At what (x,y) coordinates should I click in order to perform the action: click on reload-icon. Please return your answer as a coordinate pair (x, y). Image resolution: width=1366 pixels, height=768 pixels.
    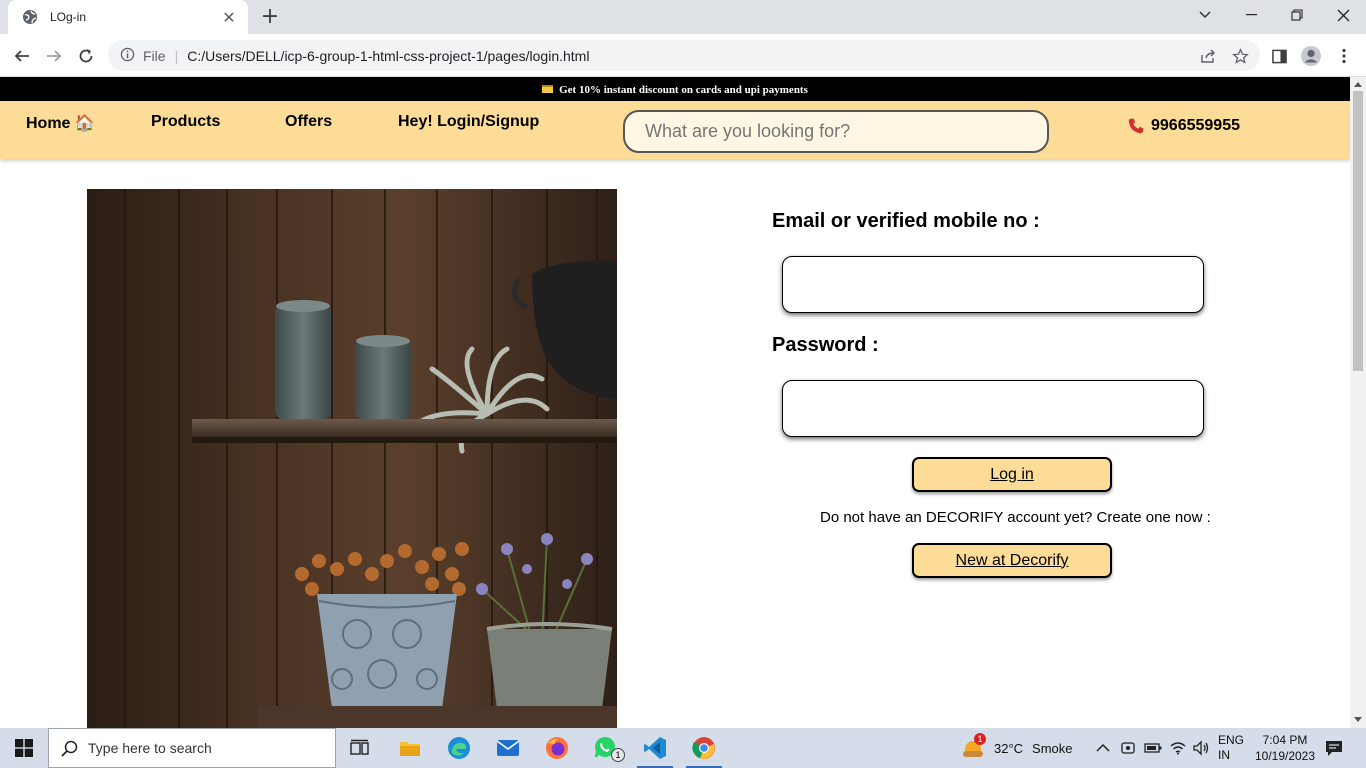
    Looking at the image, I should click on (86, 56).